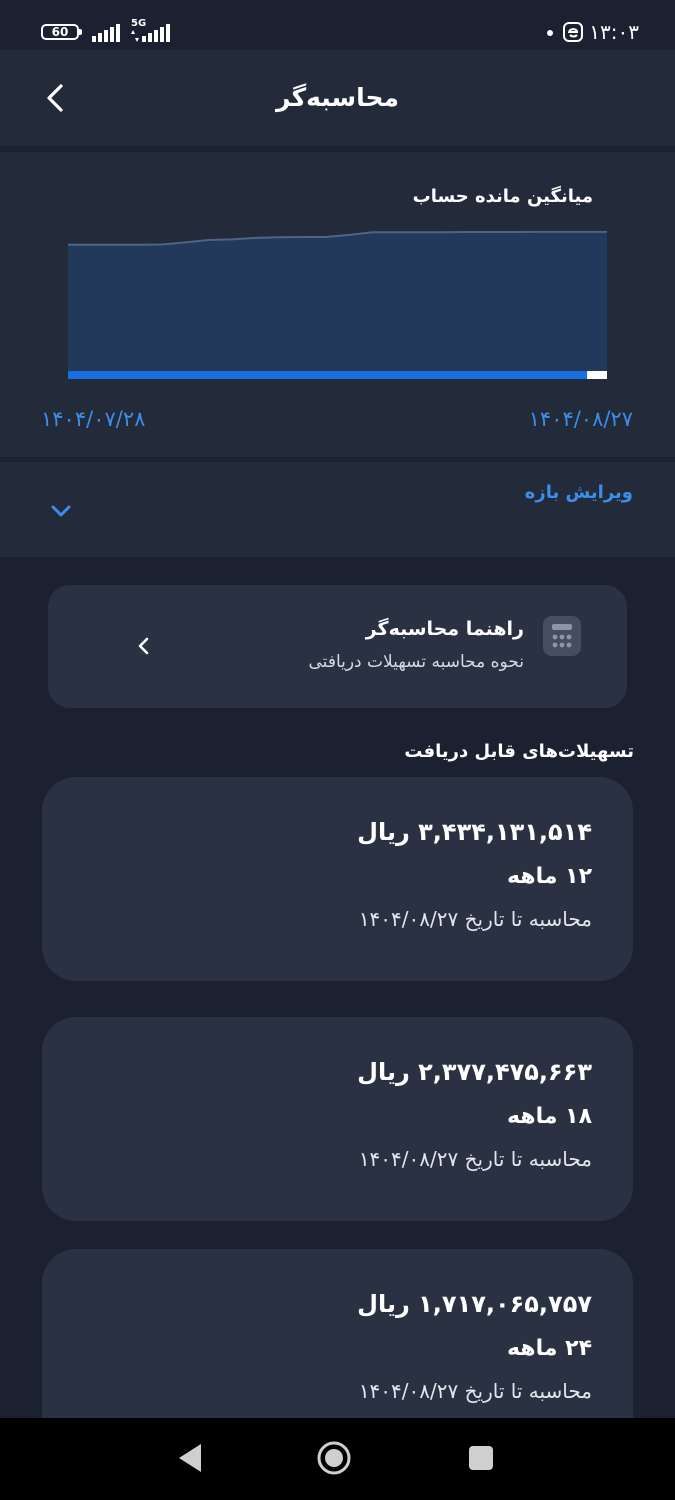 This screenshot has width=675, height=1500. What do you see at coordinates (502, 196) in the screenshot?
I see `chart-title: میانگین مانده حساب` at bounding box center [502, 196].